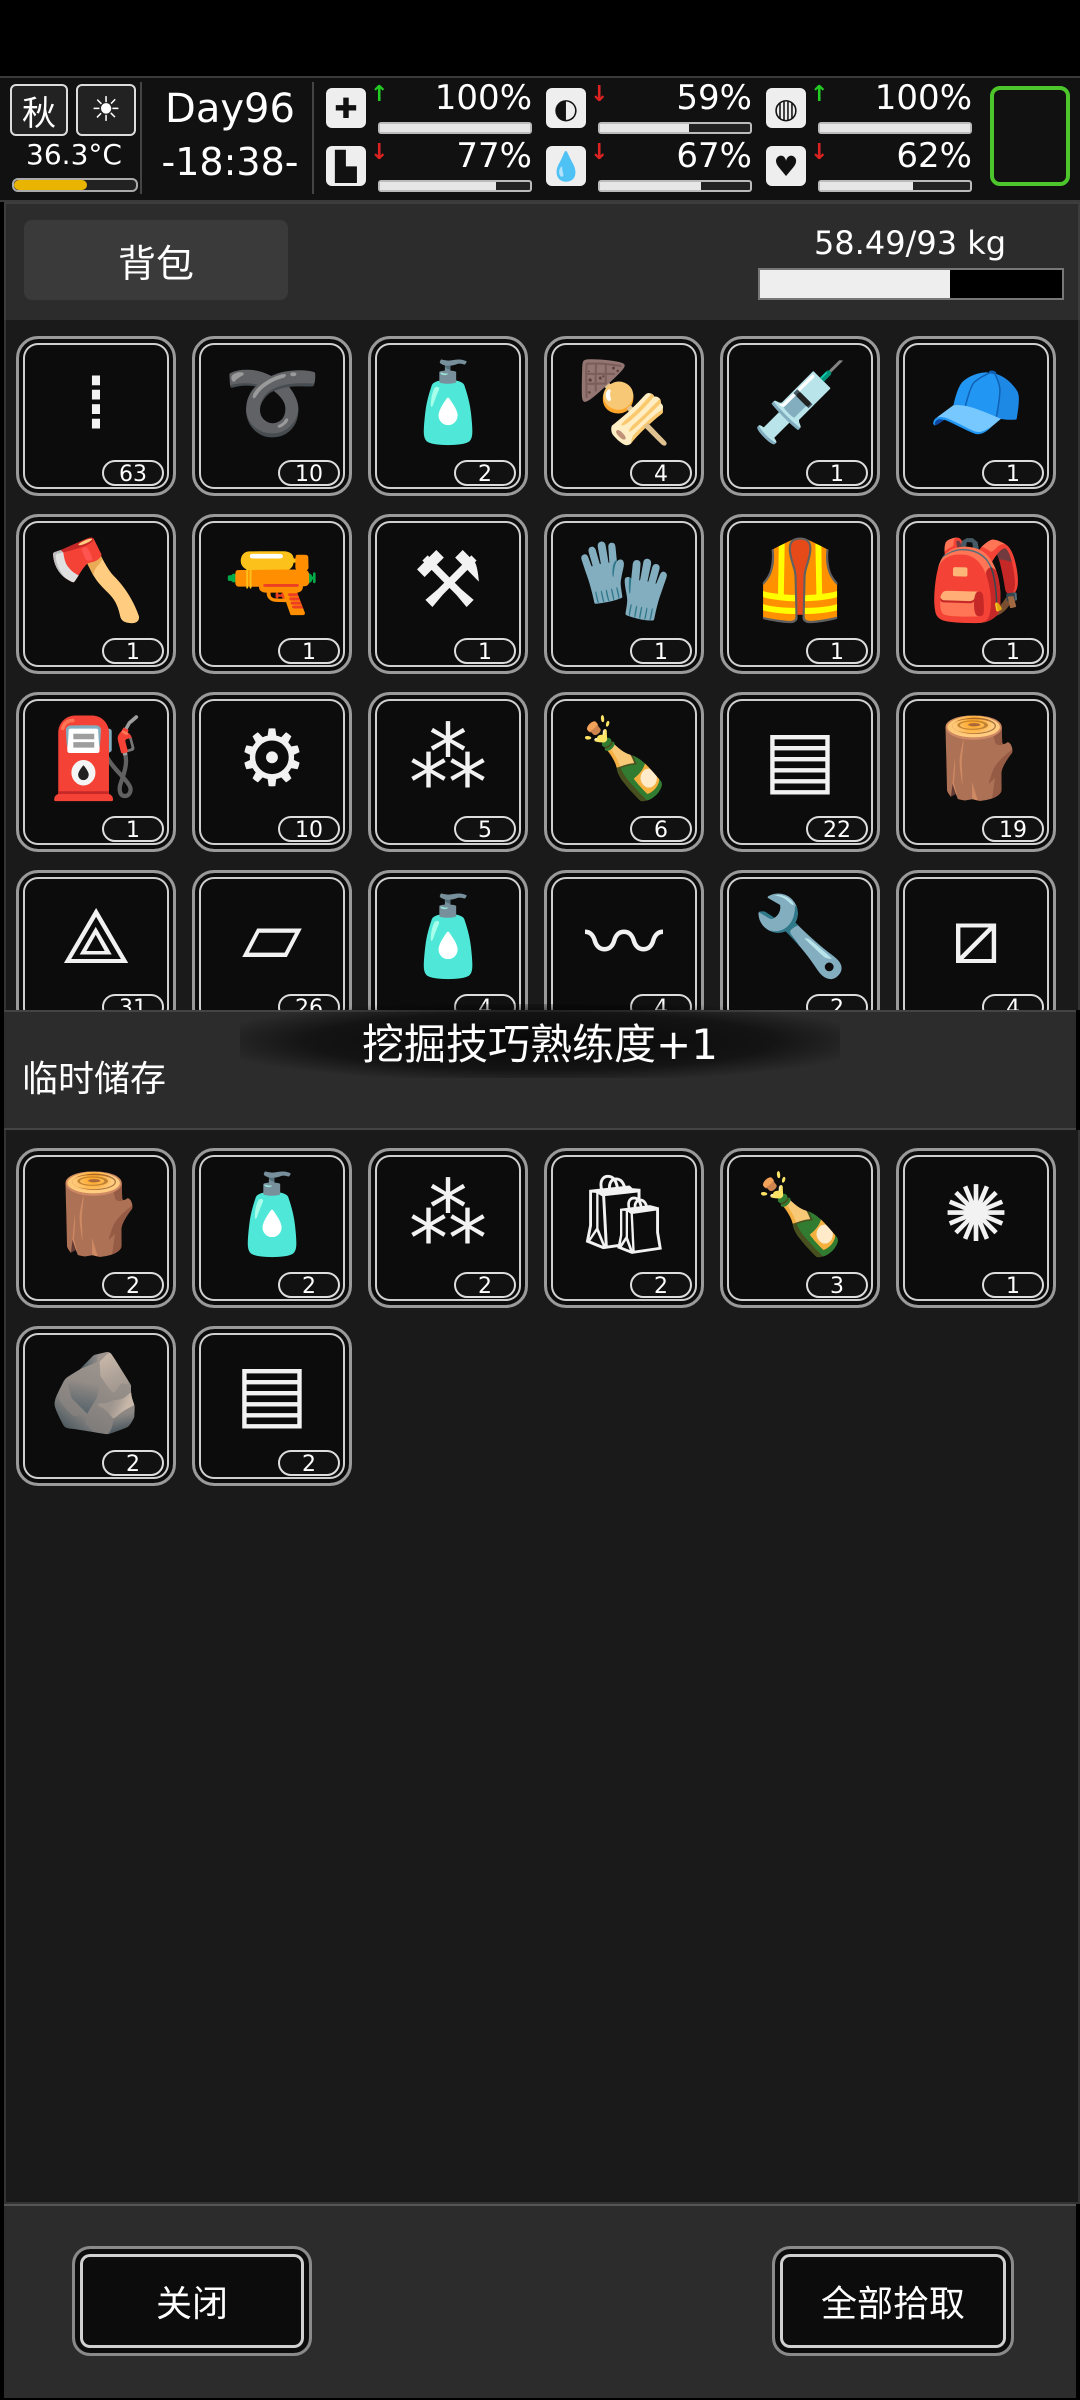 The width and height of the screenshot is (1080, 2400). Describe the element at coordinates (661, 829) in the screenshot. I see `item-count: 6` at that location.